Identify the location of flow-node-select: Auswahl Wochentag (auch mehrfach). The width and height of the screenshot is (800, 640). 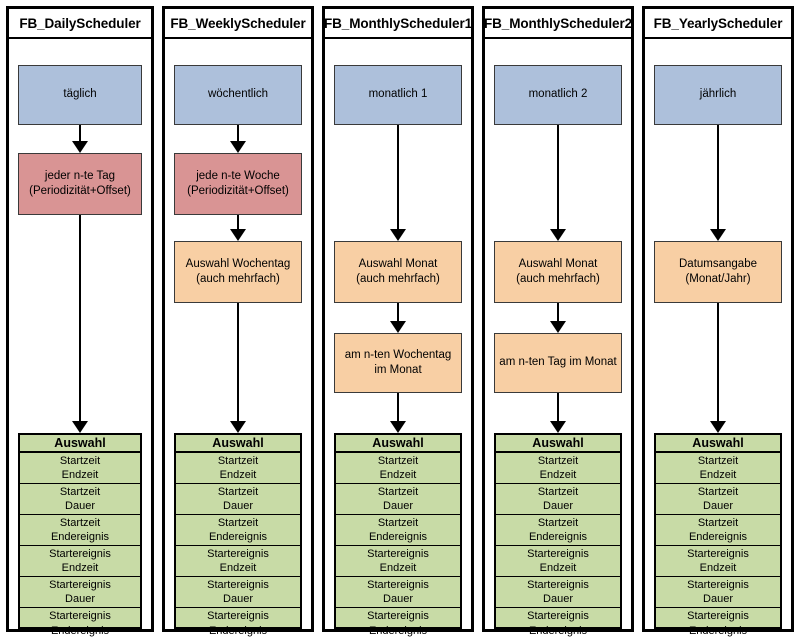
(238, 272).